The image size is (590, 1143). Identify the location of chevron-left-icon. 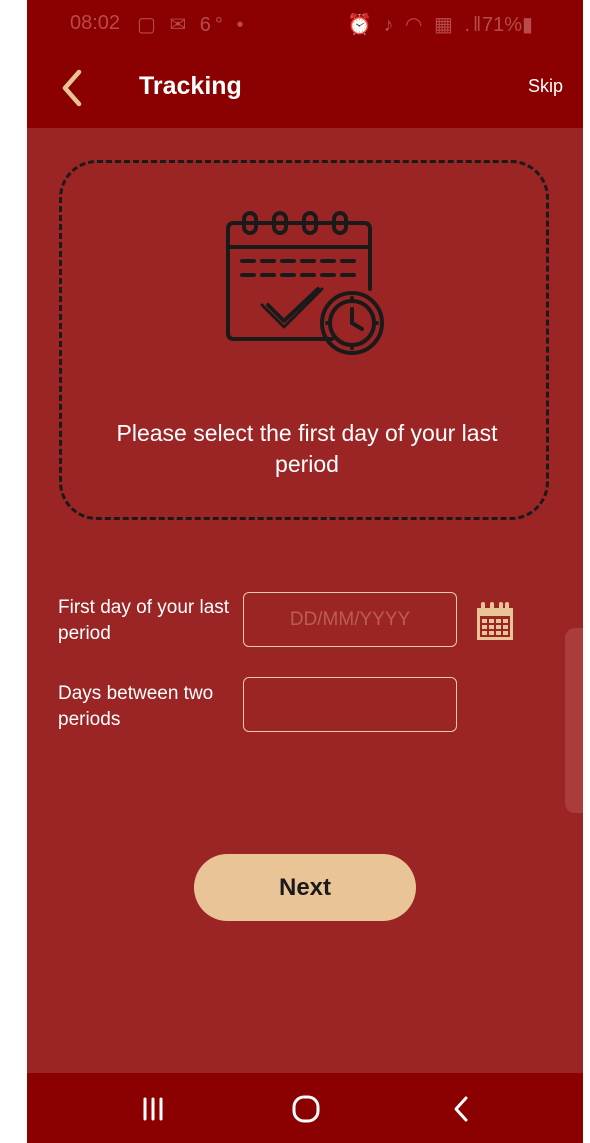
(72, 88).